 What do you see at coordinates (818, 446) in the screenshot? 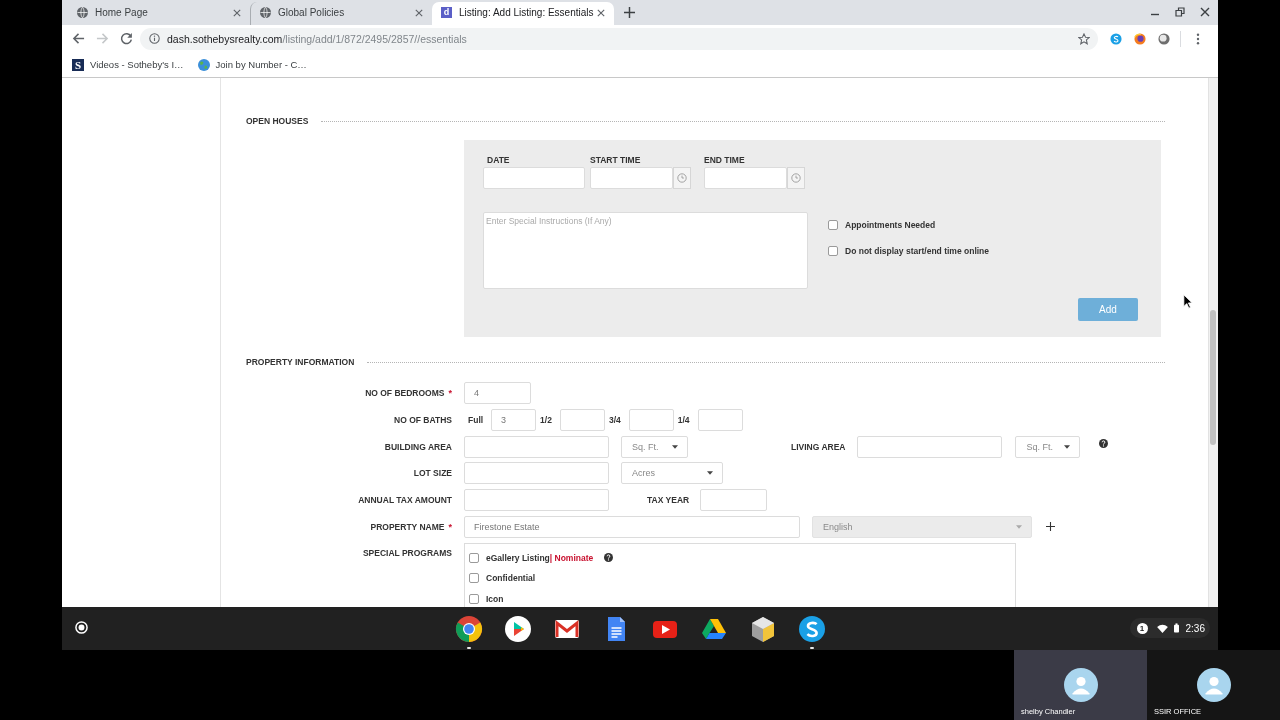
I see `field-label: LIVING AREA` at bounding box center [818, 446].